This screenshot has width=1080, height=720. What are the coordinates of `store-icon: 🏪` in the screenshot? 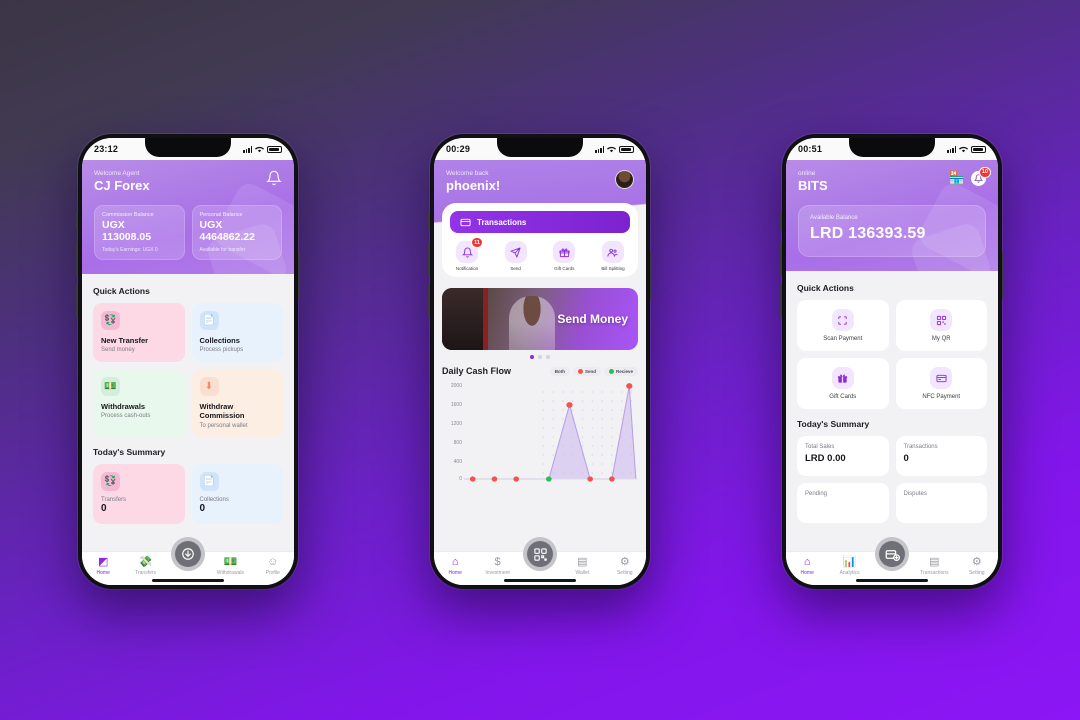 It's located at (957, 178).